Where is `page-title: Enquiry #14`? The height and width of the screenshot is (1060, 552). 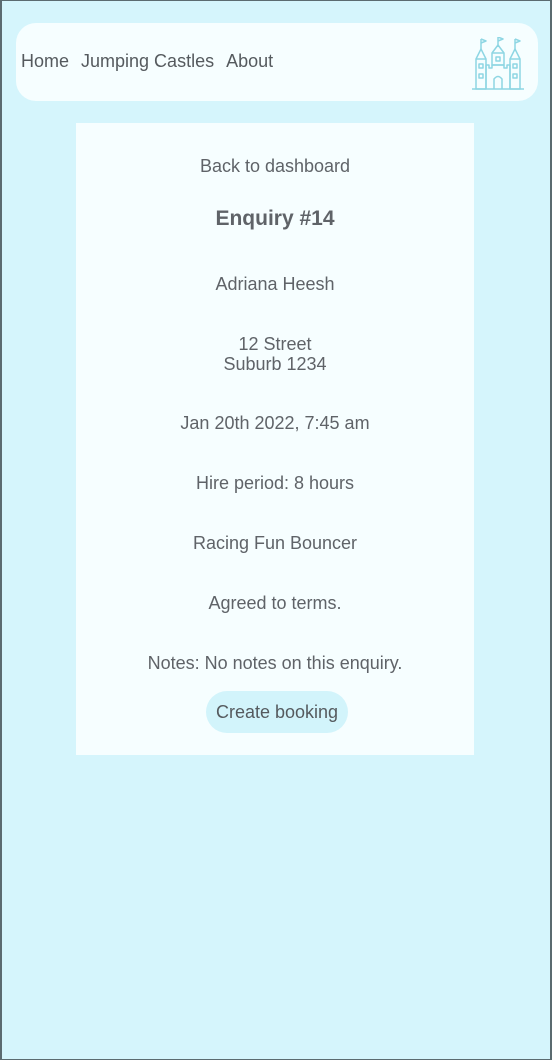
page-title: Enquiry #14 is located at coordinates (275, 218).